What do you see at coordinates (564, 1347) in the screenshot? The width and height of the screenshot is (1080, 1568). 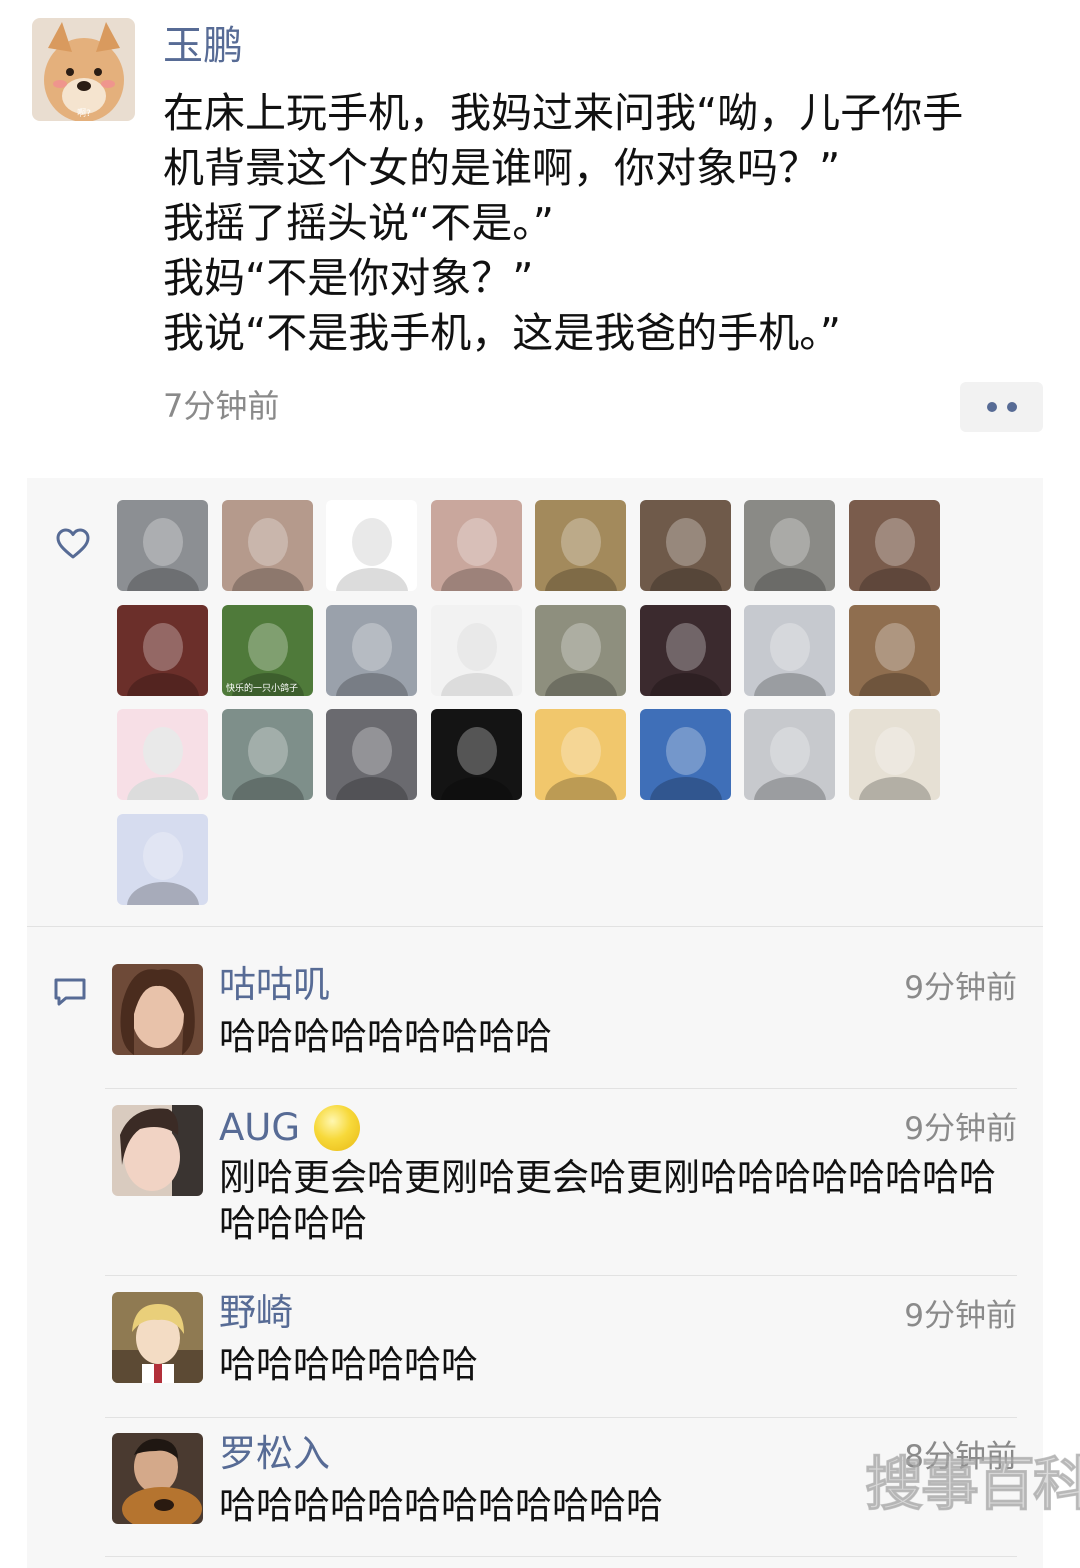 I see `comment-item: 野崎 9分钟前 哈哈哈哈哈哈哈` at bounding box center [564, 1347].